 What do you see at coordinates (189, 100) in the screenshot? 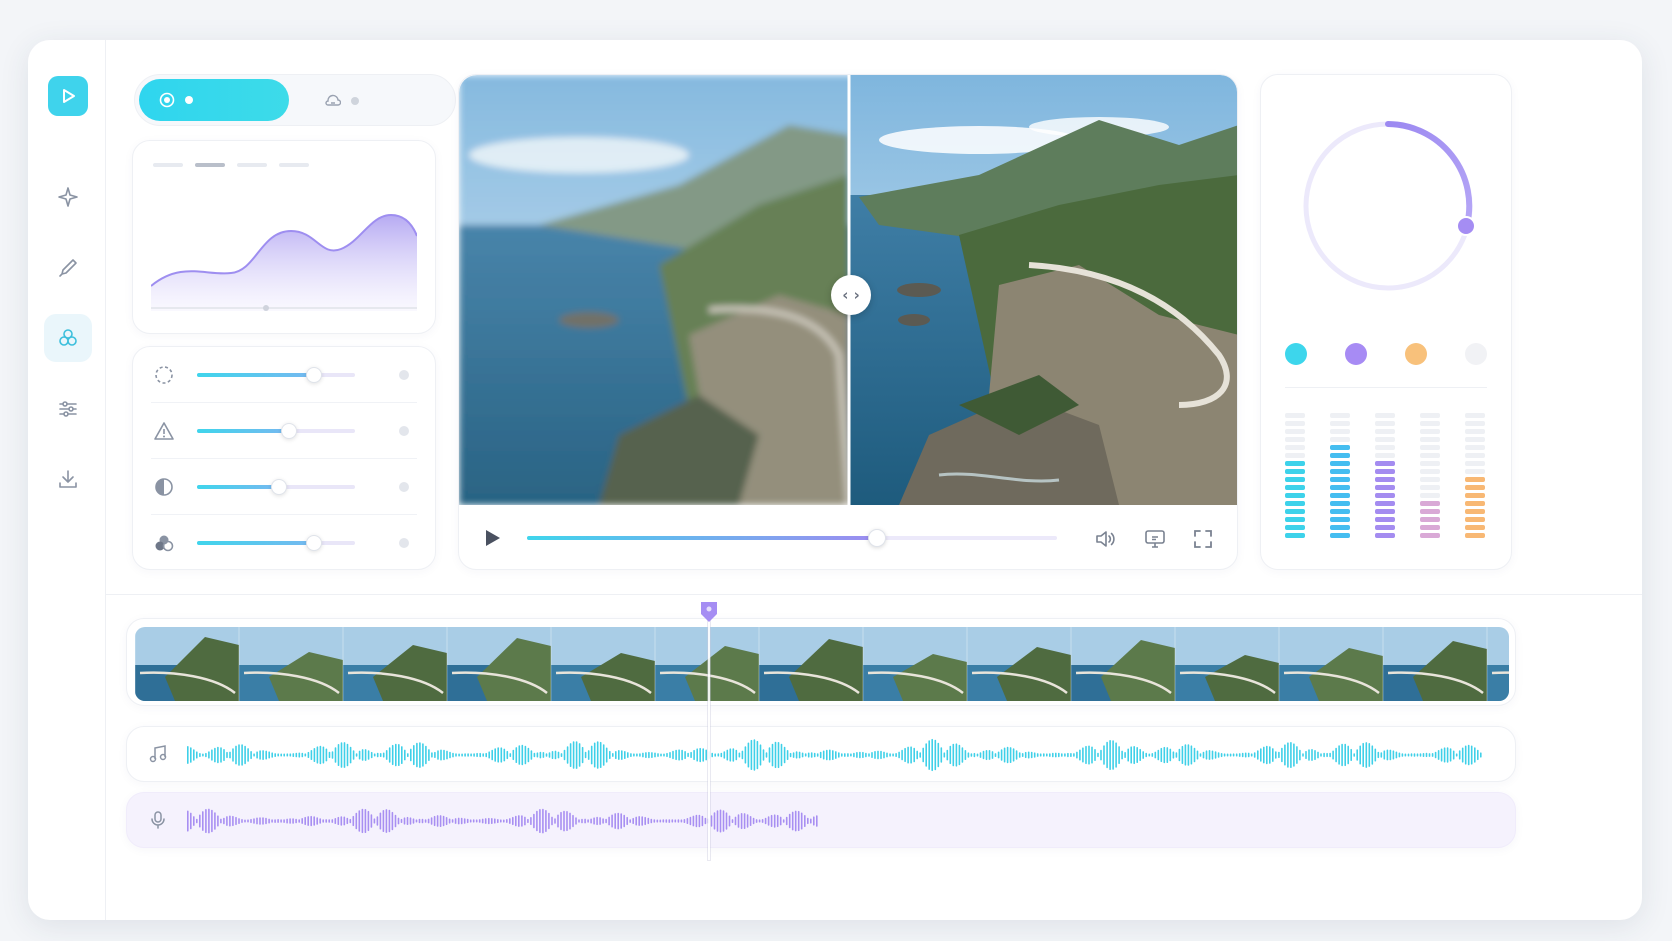
I see `record-indicator-dot` at bounding box center [189, 100].